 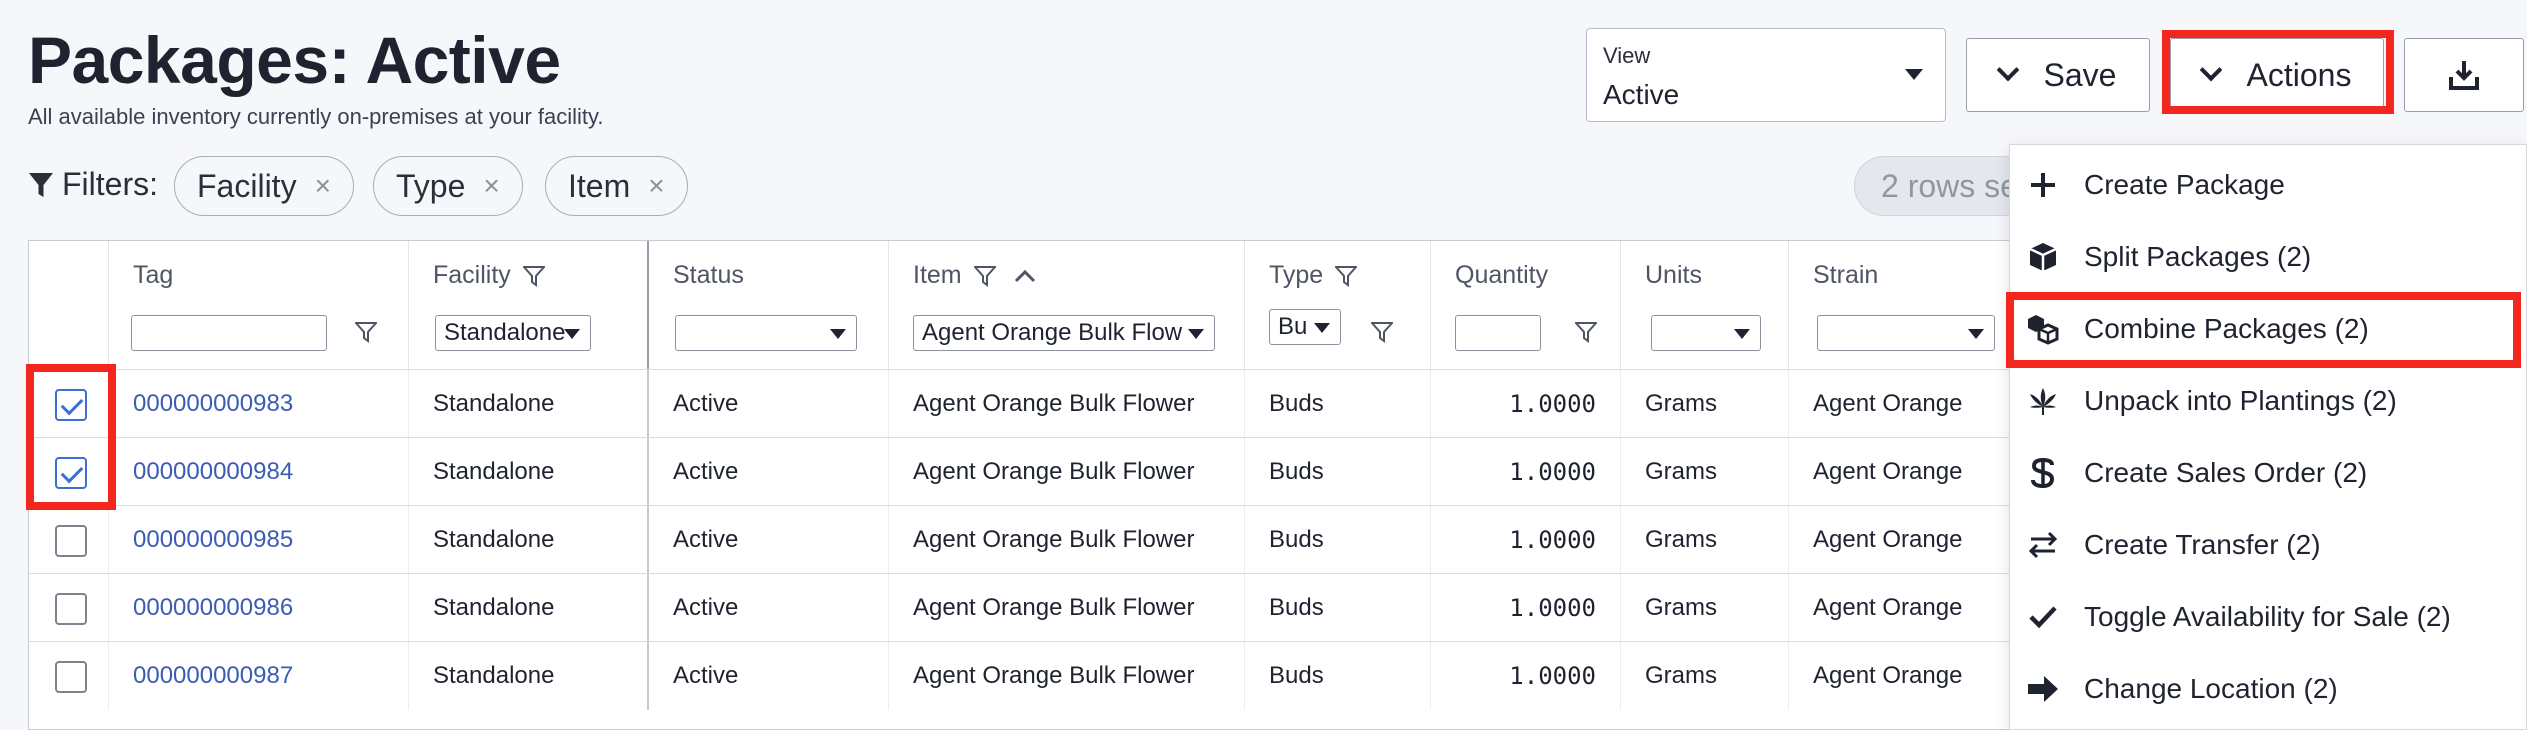 I want to click on cell-tag: 000000000984, so click(x=259, y=472).